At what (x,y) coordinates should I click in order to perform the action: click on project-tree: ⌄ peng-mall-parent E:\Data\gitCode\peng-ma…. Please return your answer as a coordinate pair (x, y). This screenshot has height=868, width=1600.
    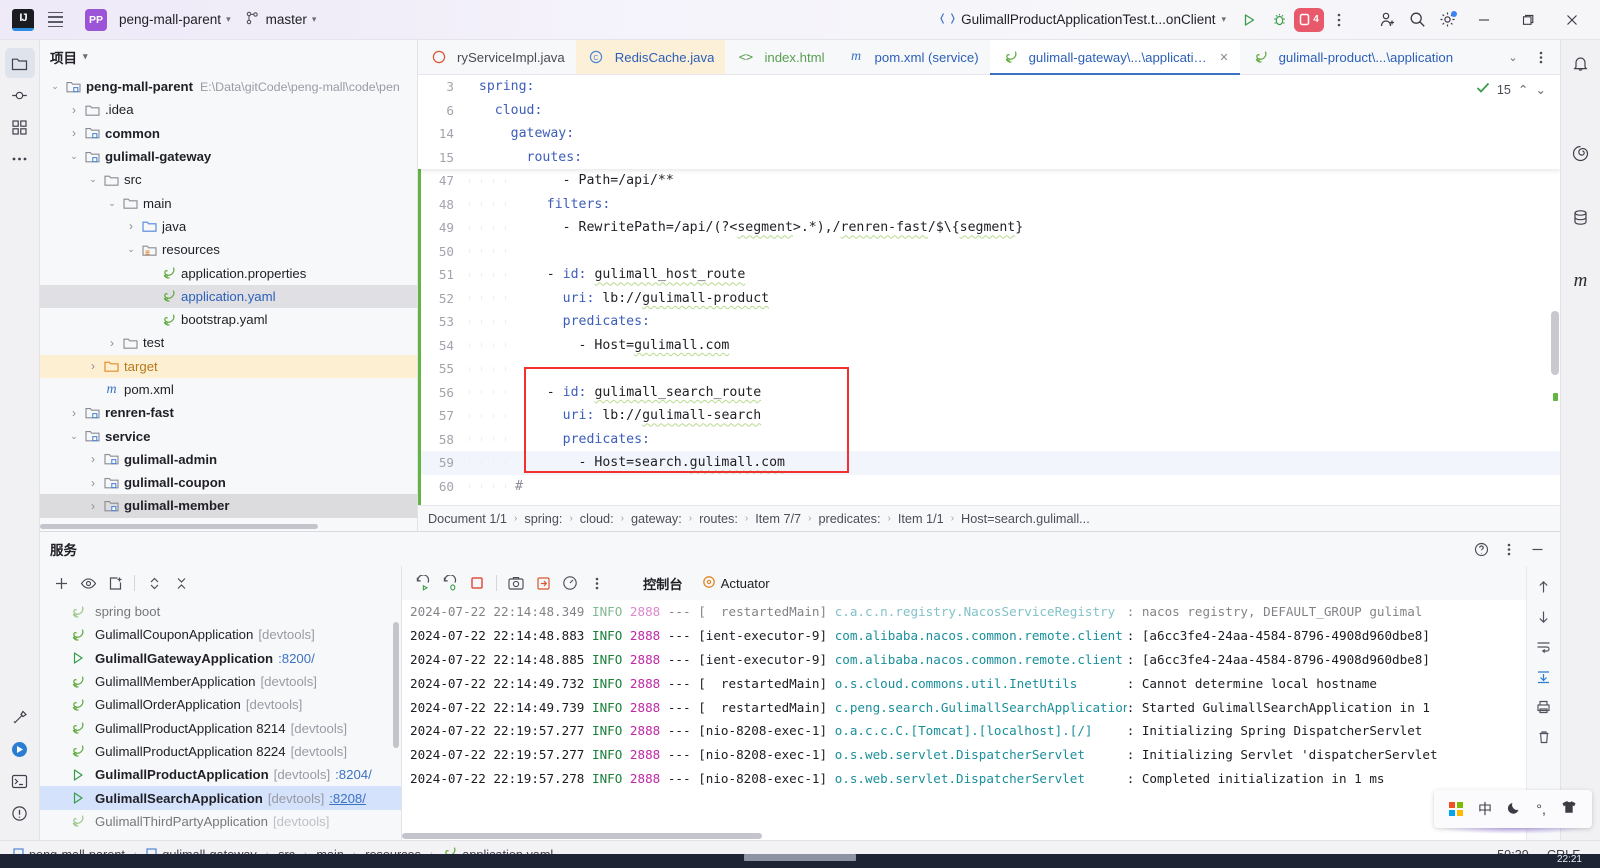
    Looking at the image, I should click on (228, 302).